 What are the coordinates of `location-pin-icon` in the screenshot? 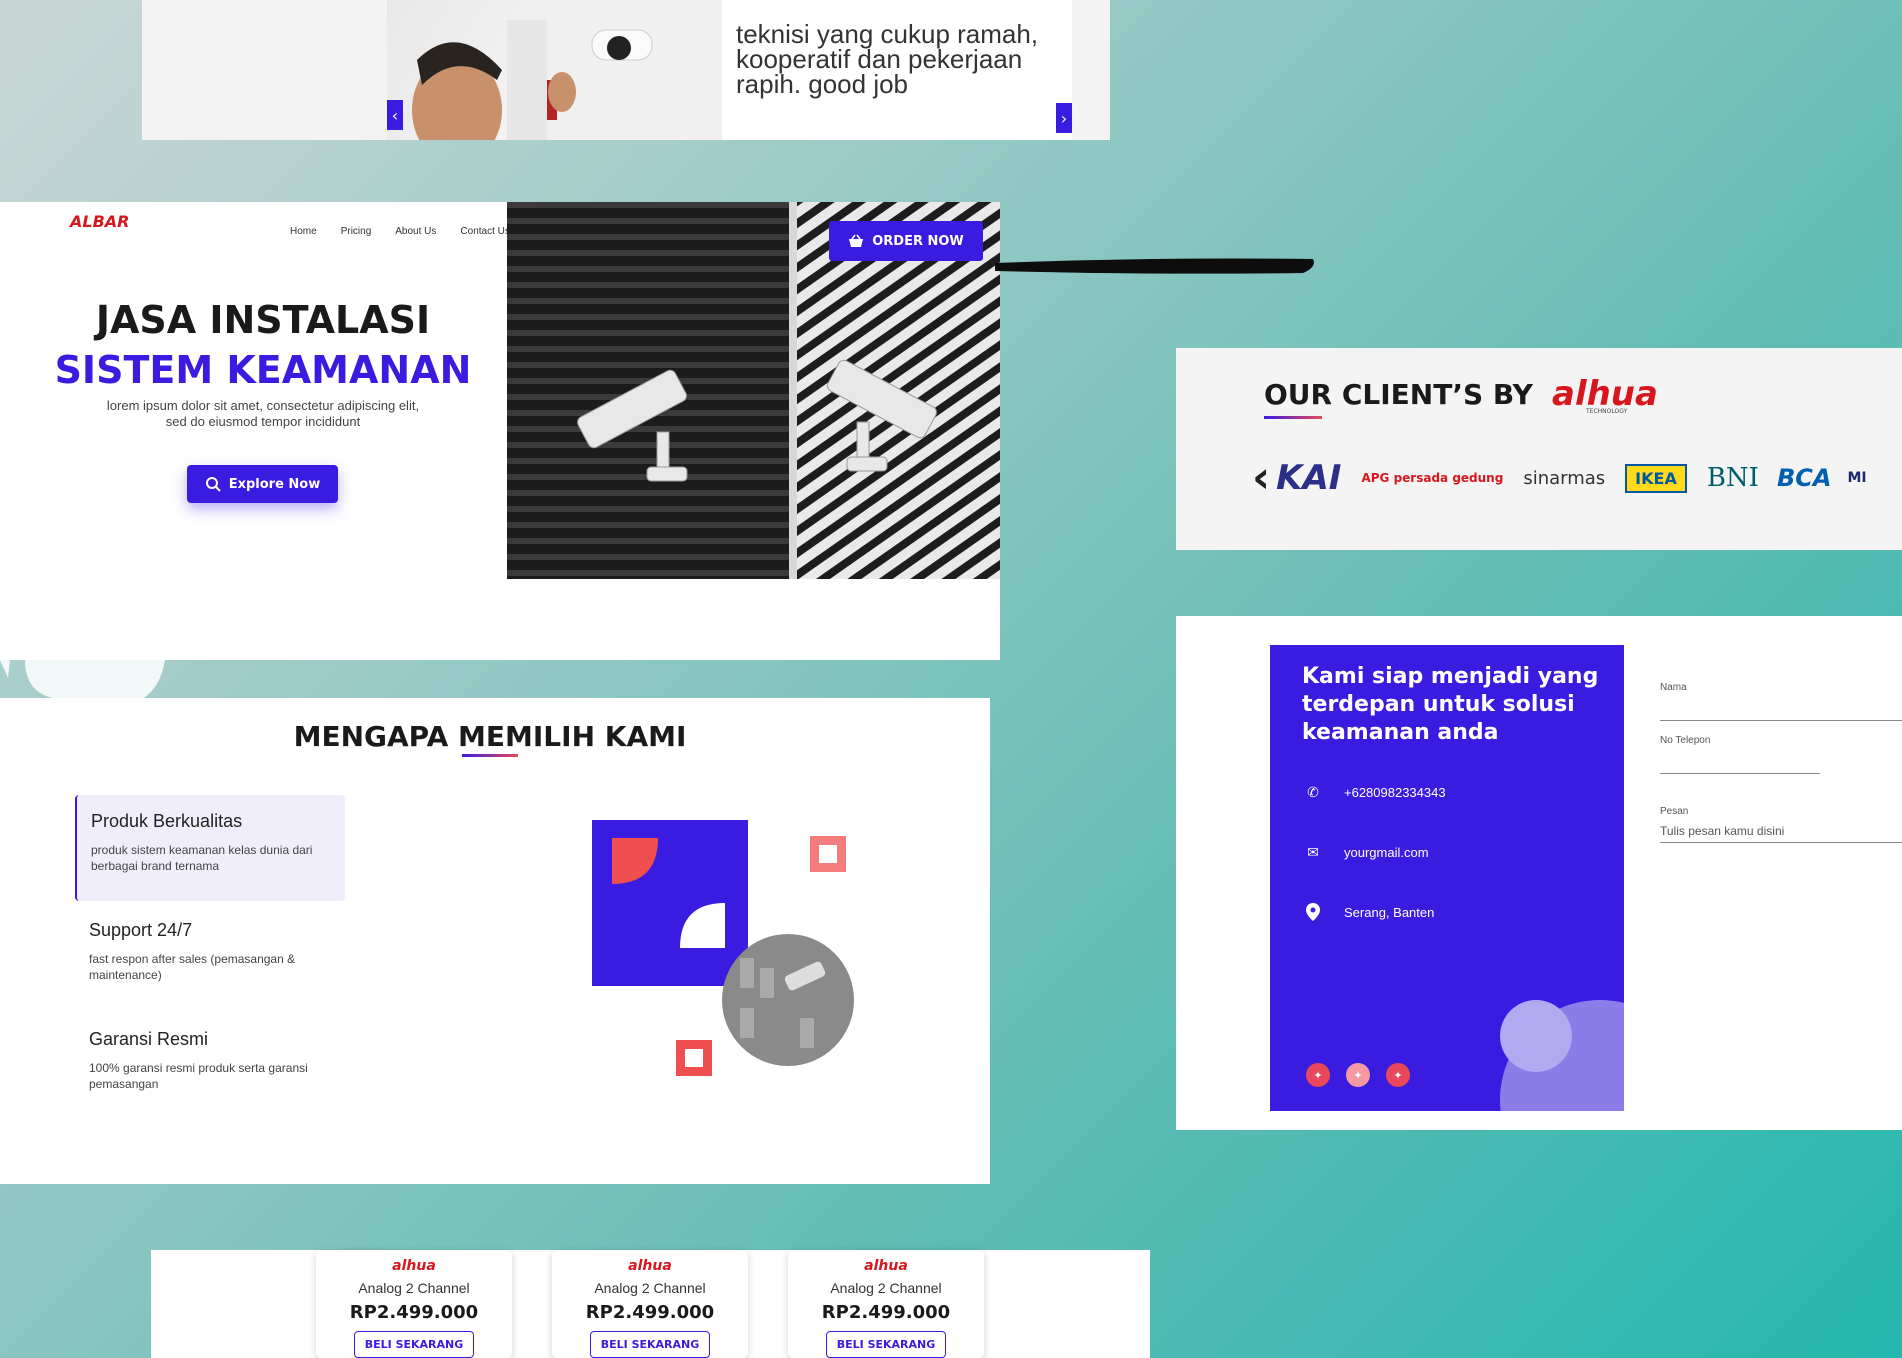 It's located at (1313, 912).